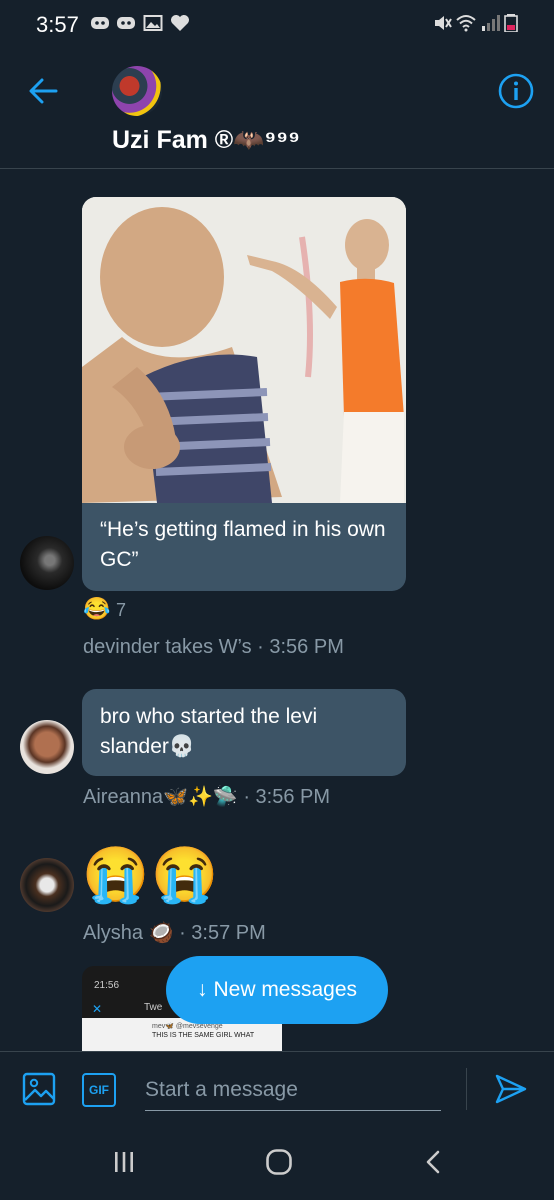 The image size is (554, 1200). I want to click on new-messages-button: ↓ New messages, so click(277, 990).